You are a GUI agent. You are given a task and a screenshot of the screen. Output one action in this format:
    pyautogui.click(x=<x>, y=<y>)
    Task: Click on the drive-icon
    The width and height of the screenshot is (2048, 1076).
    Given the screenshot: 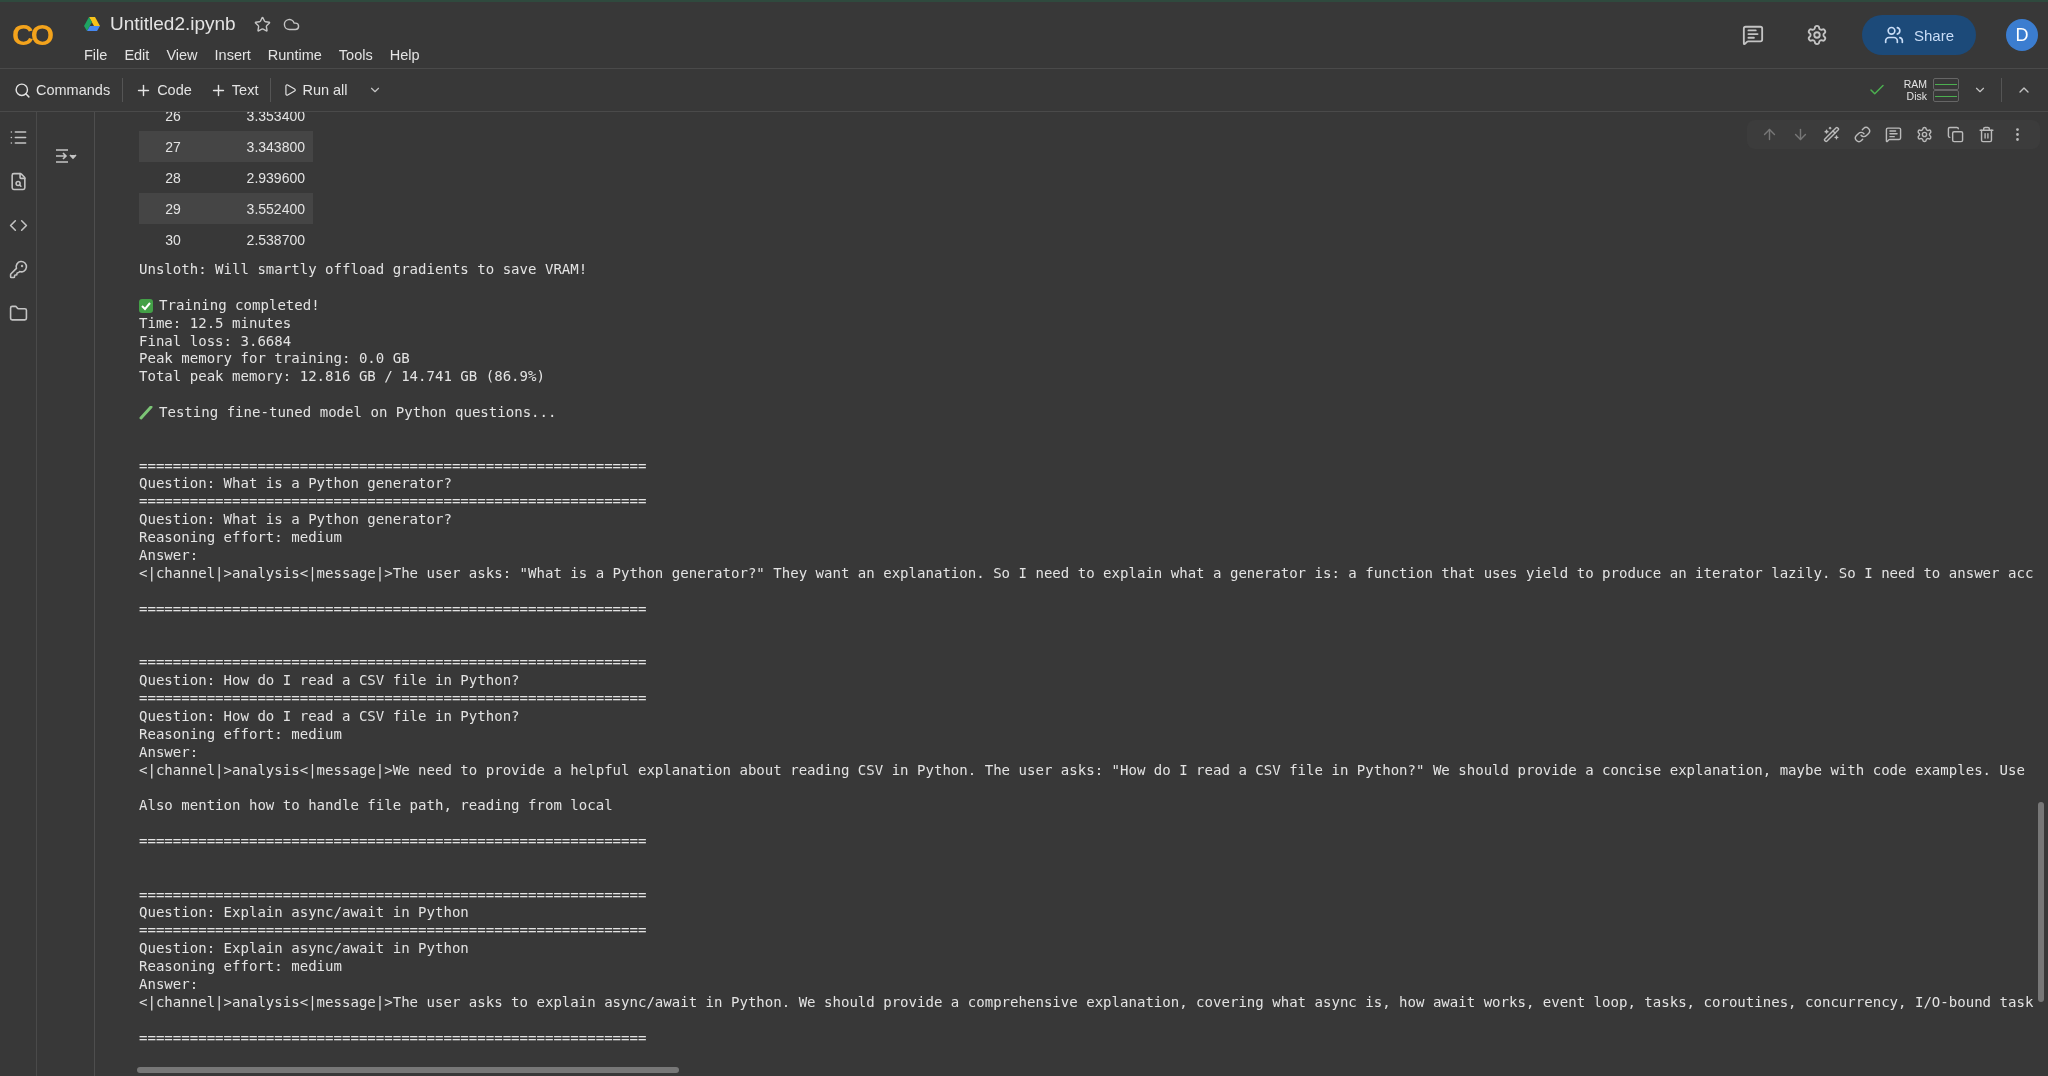 What is the action you would take?
    pyautogui.click(x=92, y=24)
    